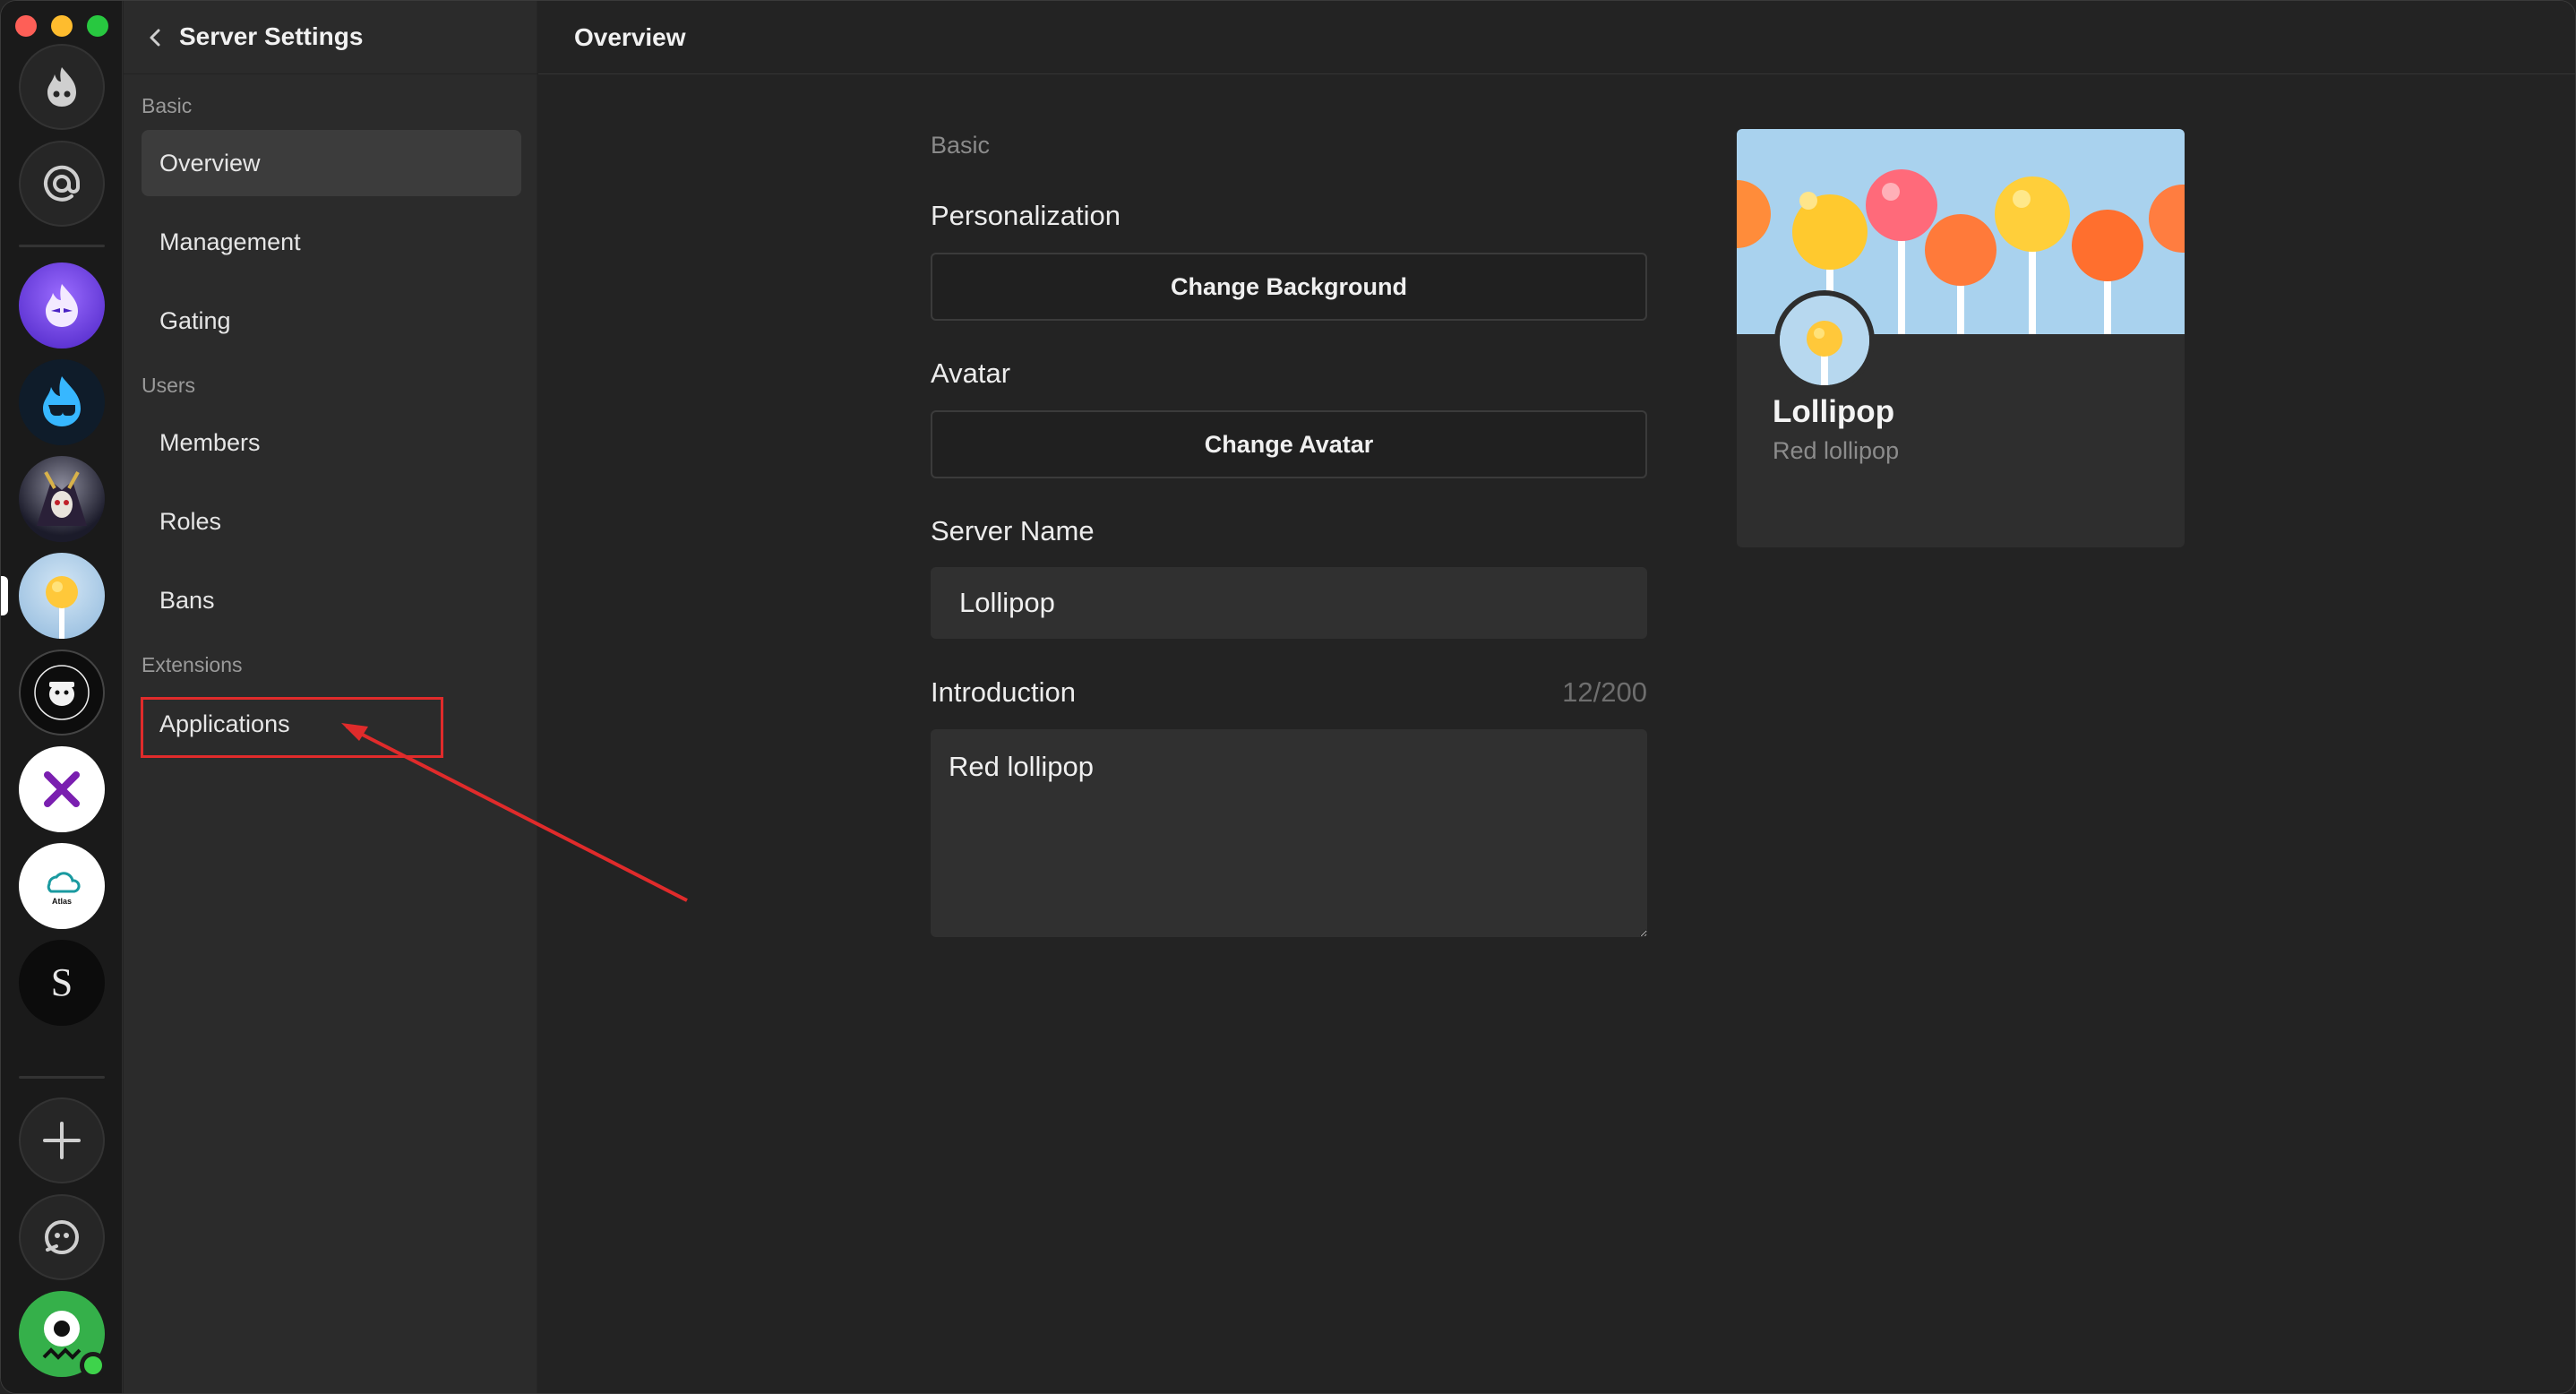  Describe the element at coordinates (1961, 338) in the screenshot. I see `server-preview-card: Lollipop Red lollipop` at that location.